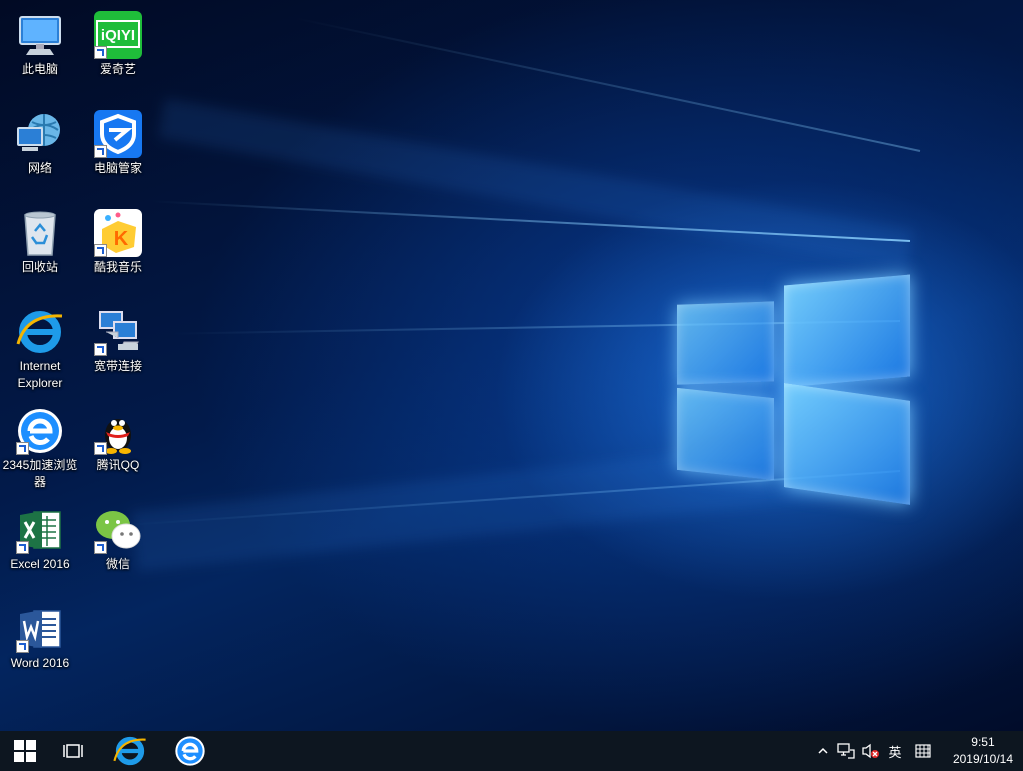 The width and height of the screenshot is (1023, 771). I want to click on desktop-icon-this-pc: 此电脑, so click(40, 44).